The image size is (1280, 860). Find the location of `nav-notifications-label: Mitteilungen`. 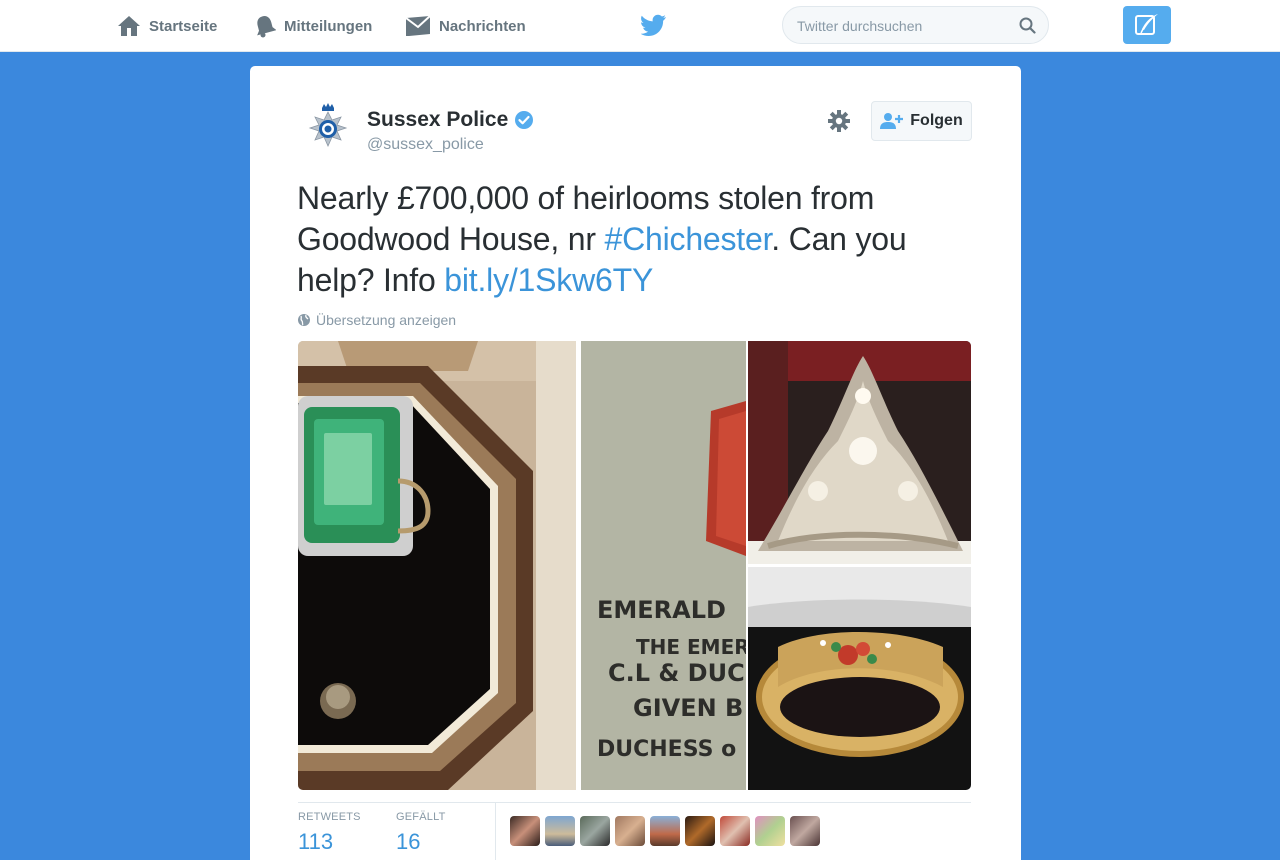

nav-notifications-label: Mitteilungen is located at coordinates (328, 26).